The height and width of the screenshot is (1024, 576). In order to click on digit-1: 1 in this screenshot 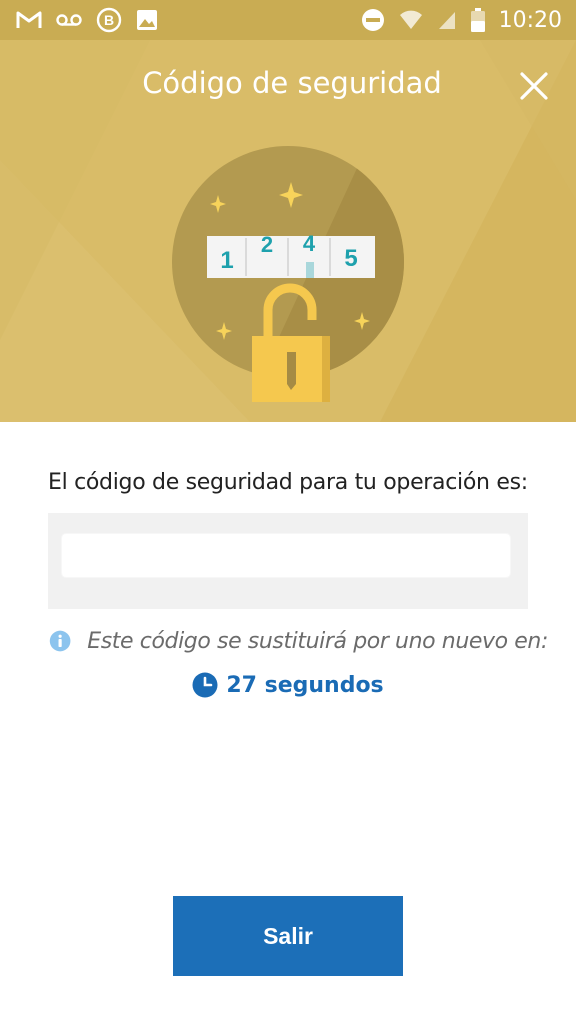, I will do `click(226, 260)`.